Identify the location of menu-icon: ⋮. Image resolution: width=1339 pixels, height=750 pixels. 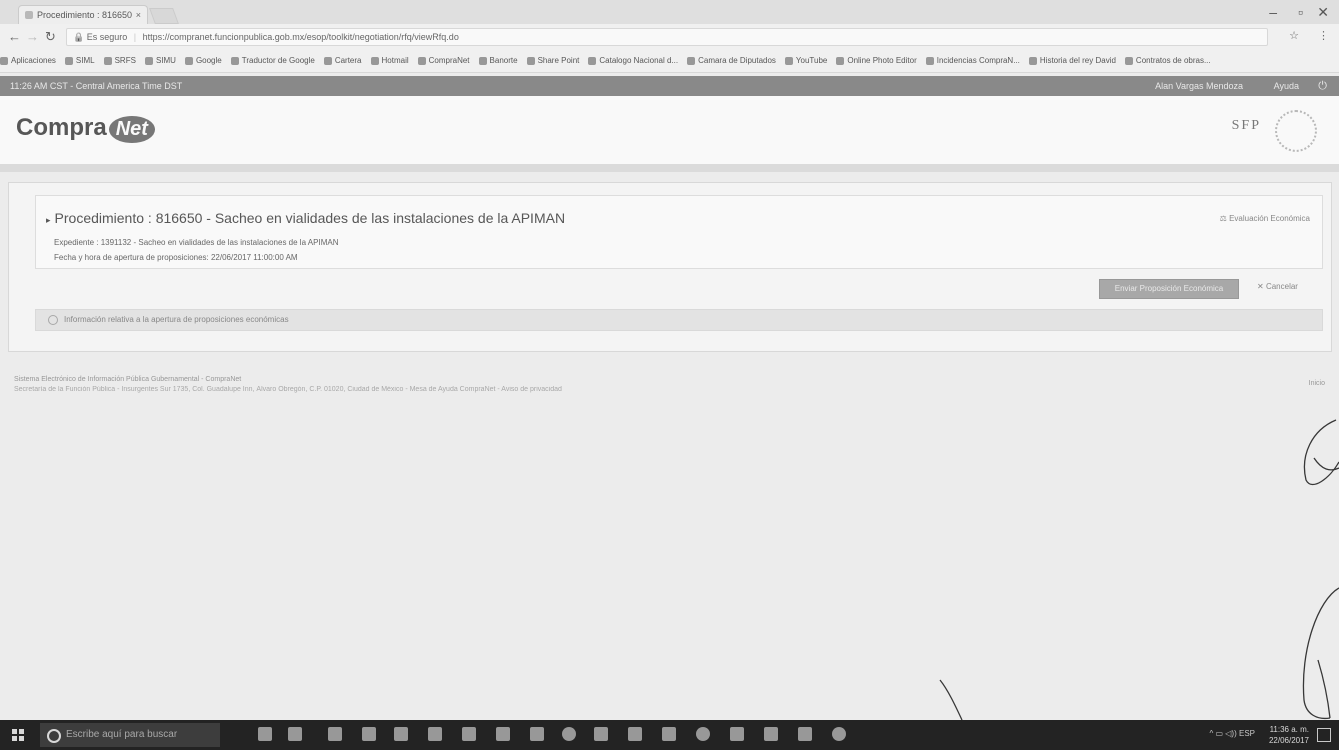
(1323, 35).